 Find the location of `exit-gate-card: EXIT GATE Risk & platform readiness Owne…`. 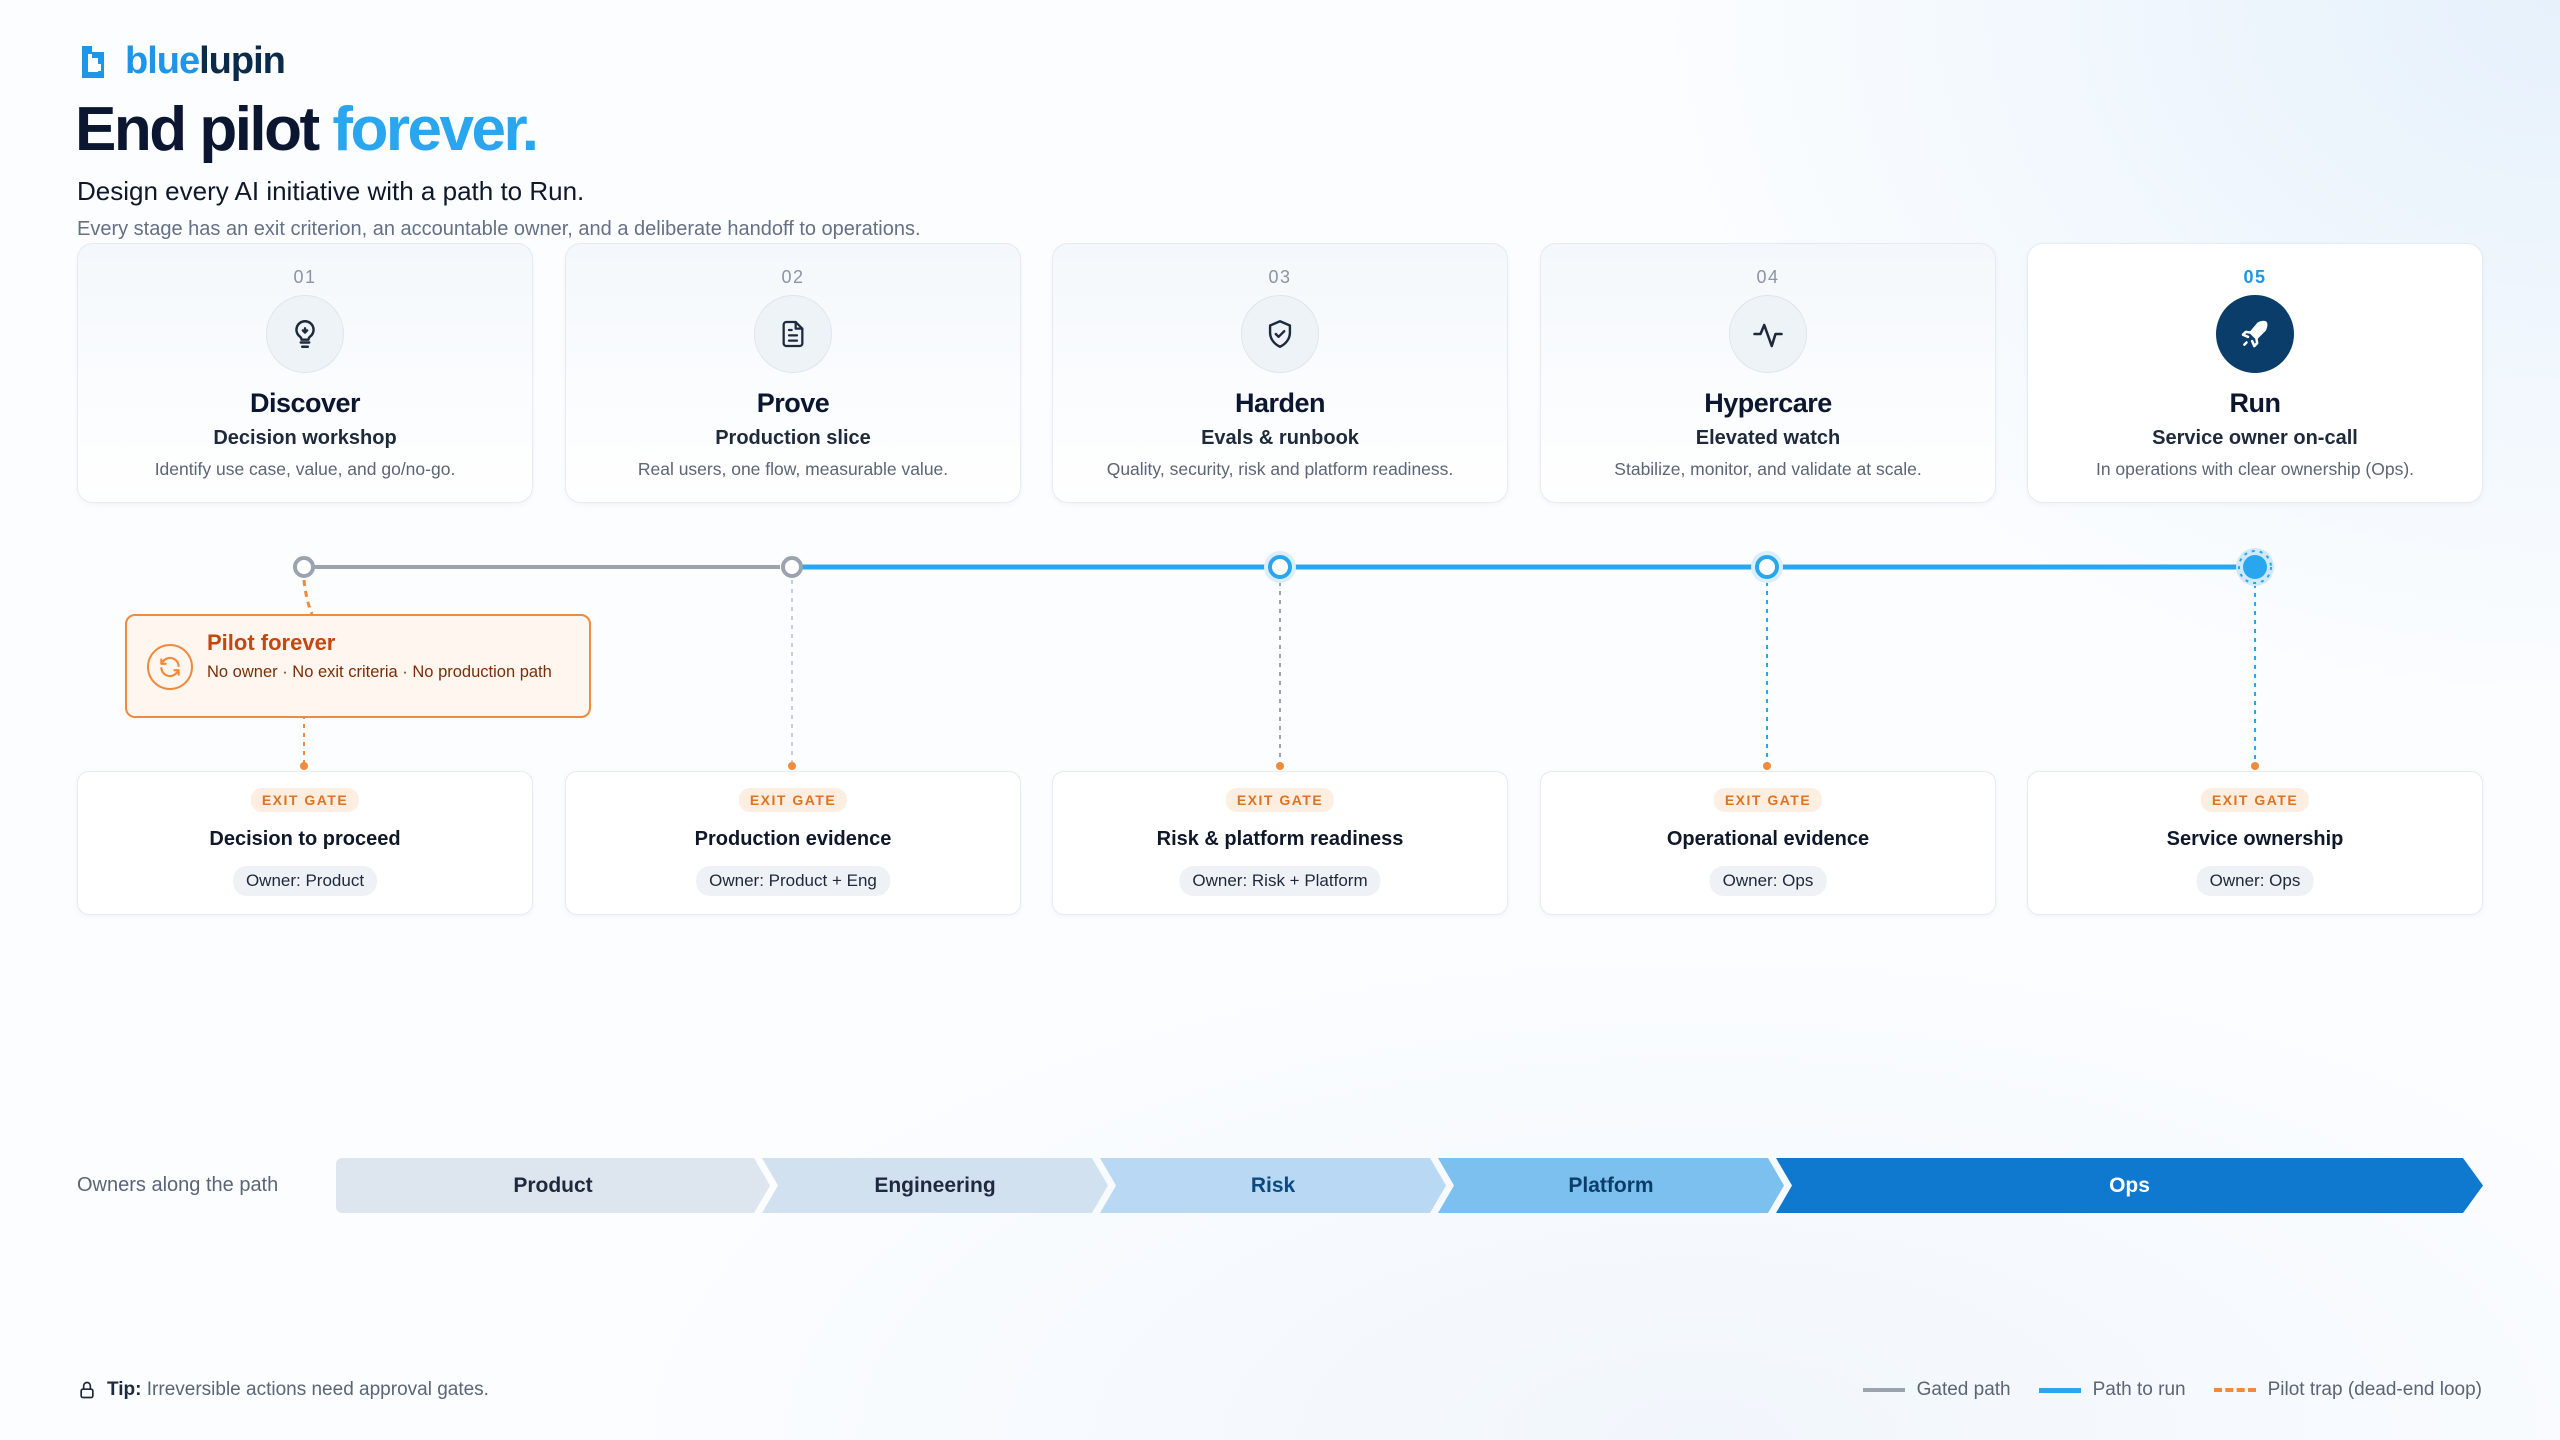

exit-gate-card: EXIT GATE Risk & platform readiness Owne… is located at coordinates (1280, 843).